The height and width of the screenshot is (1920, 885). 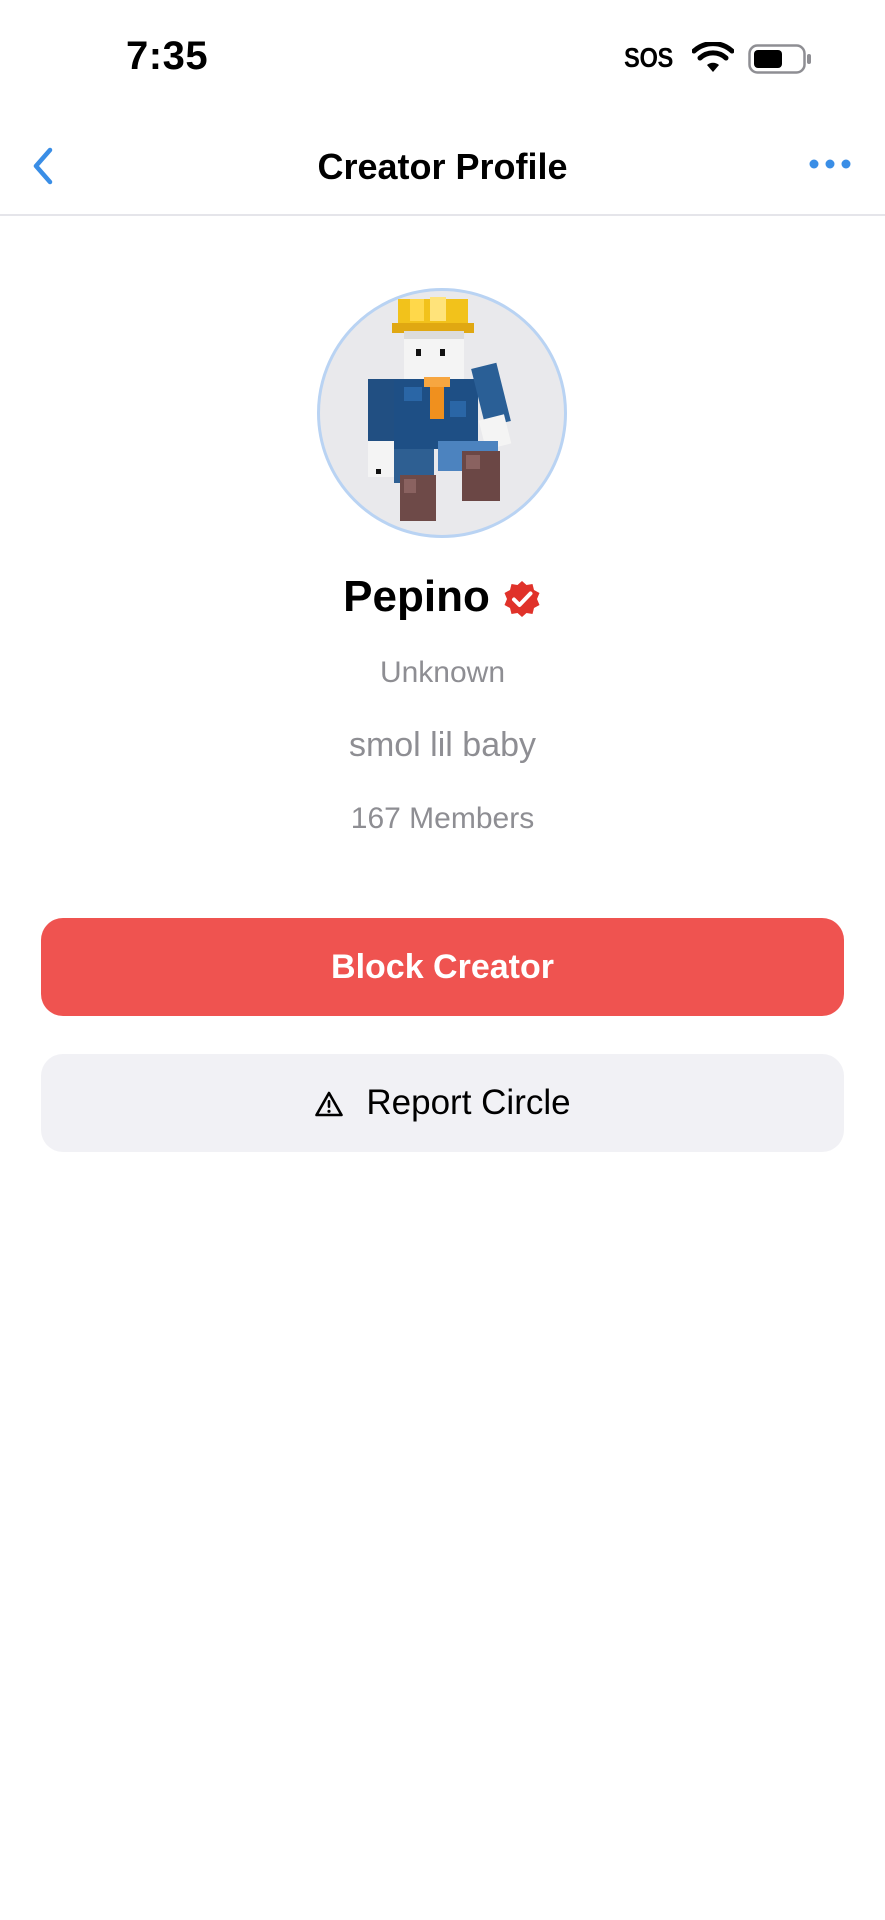 I want to click on wifi-icon, so click(x=713, y=57).